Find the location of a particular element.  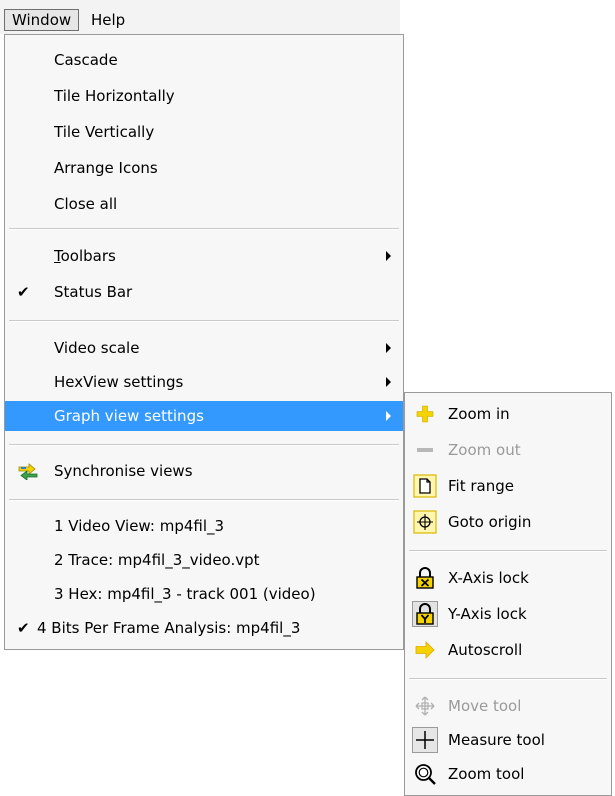

menubar-window: Window is located at coordinates (42, 20).